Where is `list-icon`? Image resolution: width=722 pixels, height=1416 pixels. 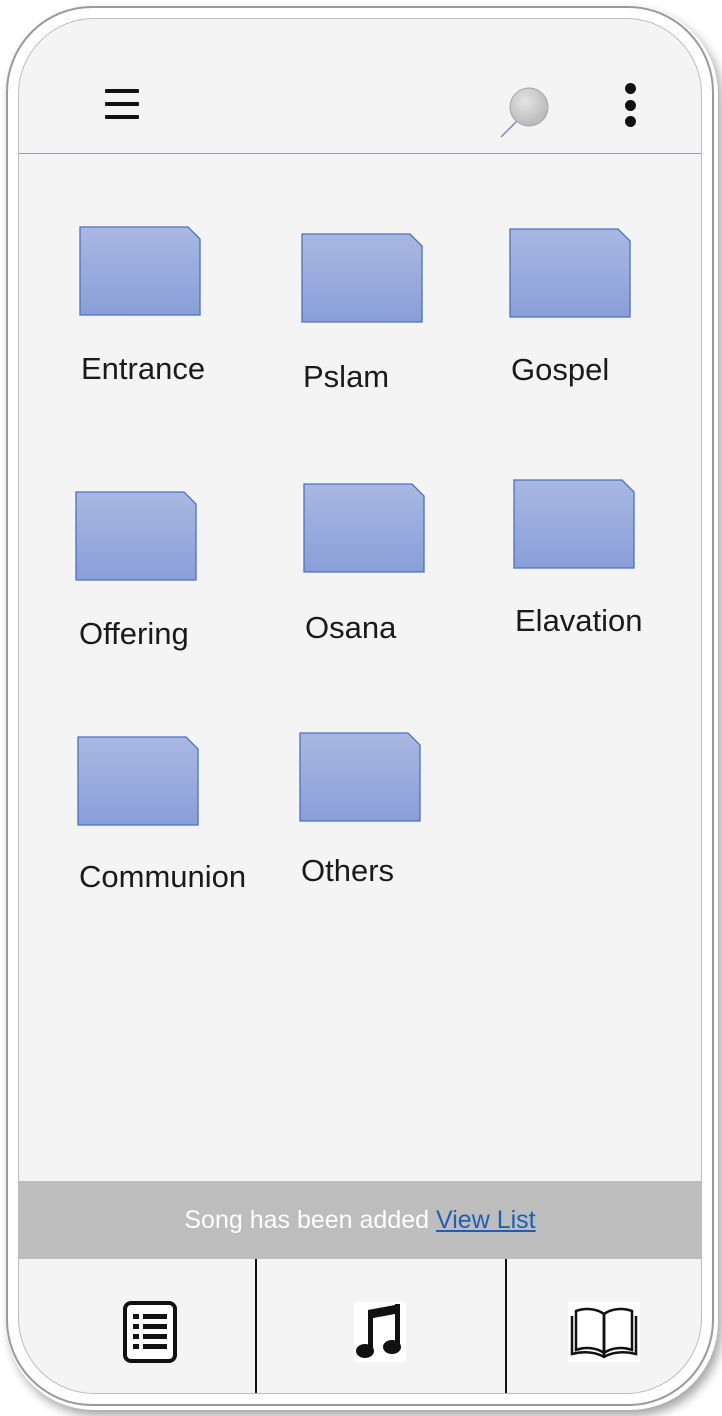 list-icon is located at coordinates (150, 1332).